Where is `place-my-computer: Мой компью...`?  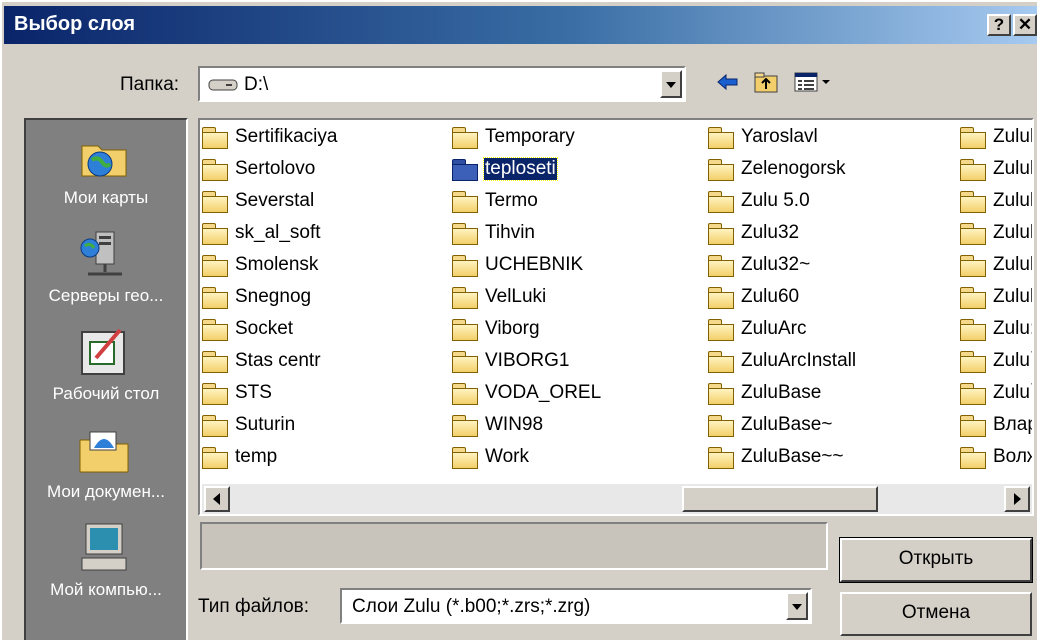
place-my-computer: Мой компью... is located at coordinates (106, 564).